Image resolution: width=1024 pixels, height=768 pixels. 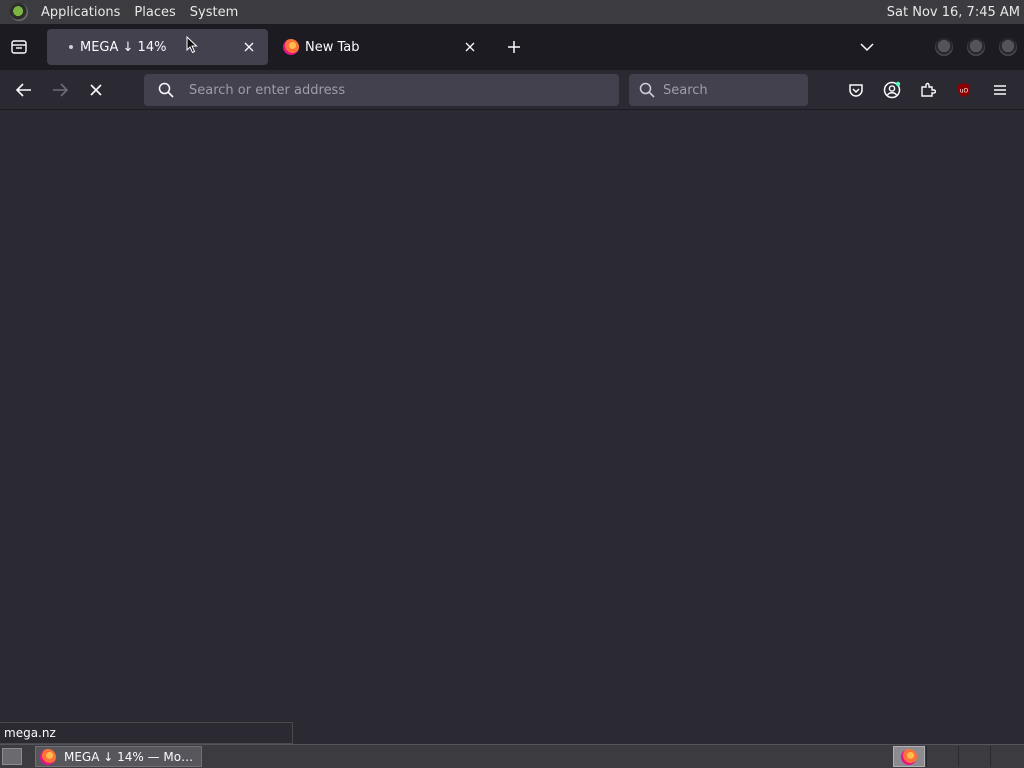 I want to click on ublock-origin-button: uO, so click(x=964, y=90).